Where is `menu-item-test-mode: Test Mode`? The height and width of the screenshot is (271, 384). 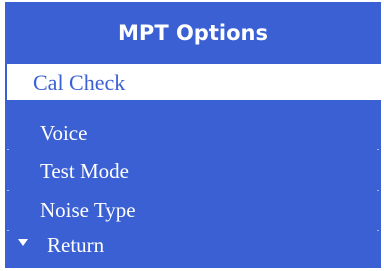
menu-item-test-mode: Test Mode is located at coordinates (84, 171).